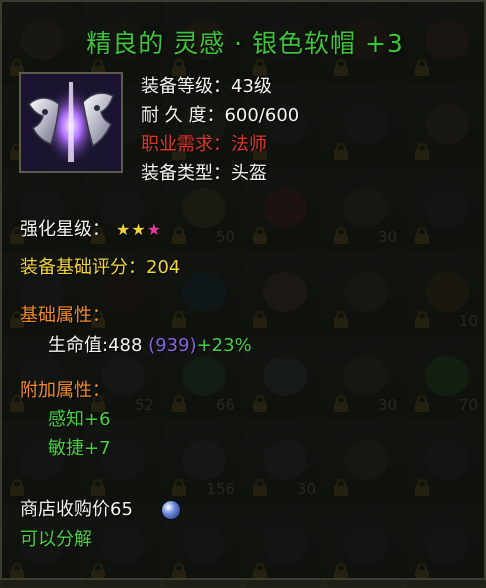 The image size is (486, 588). What do you see at coordinates (172, 345) in the screenshot?
I see `hp-attr-total: (939)` at bounding box center [172, 345].